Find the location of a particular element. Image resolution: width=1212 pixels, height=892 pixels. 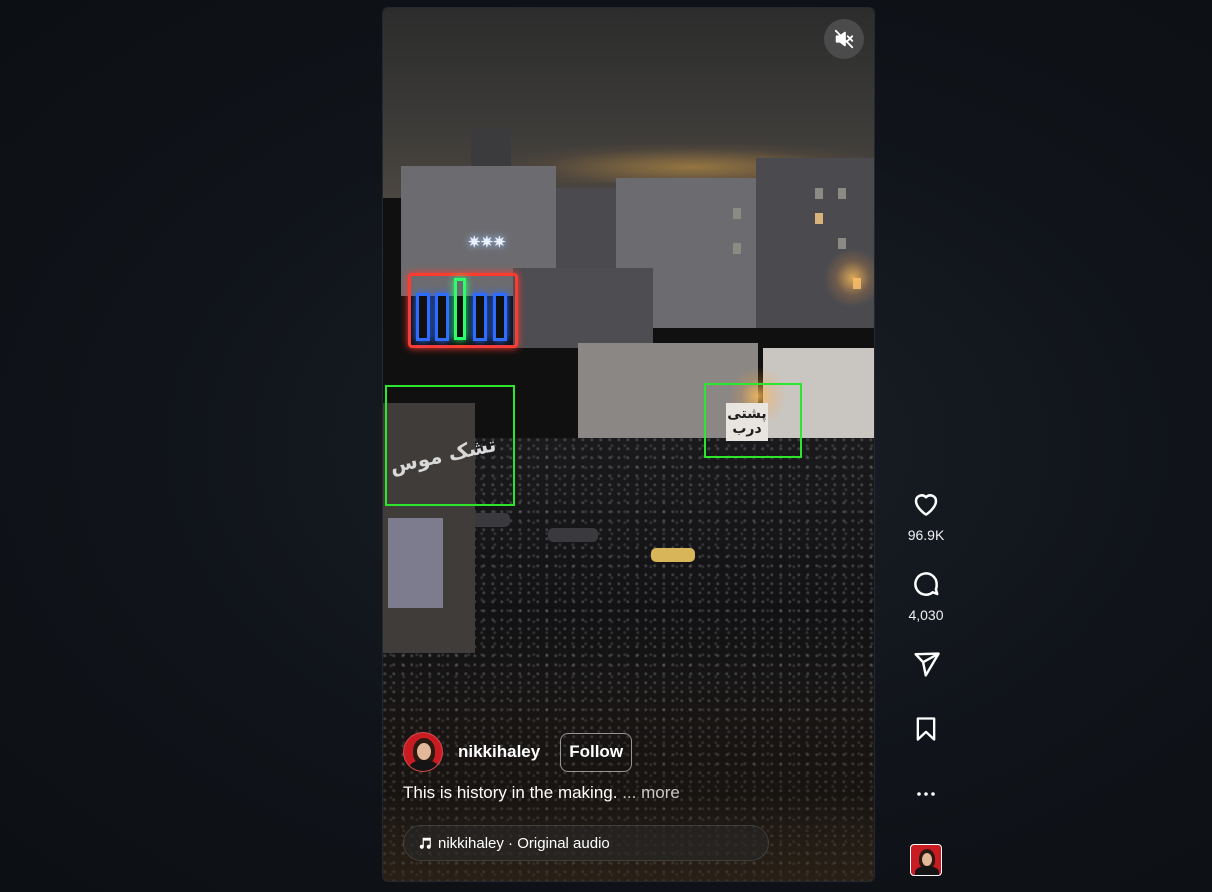

neon-sign: ✷✷✷ is located at coordinates (487, 242).